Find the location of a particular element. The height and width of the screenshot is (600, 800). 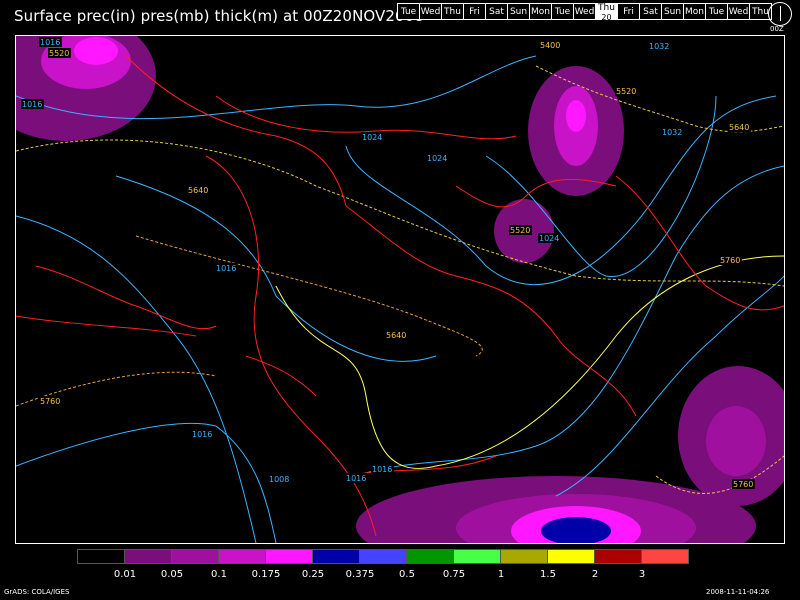

legend-label: 0.1 is located at coordinates (219, 574).